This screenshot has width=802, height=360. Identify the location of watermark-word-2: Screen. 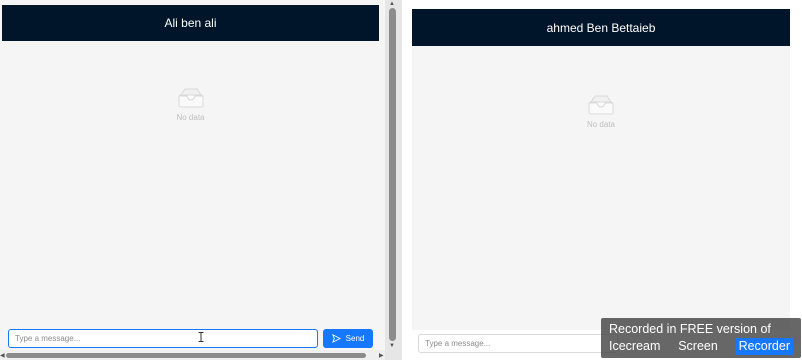
(698, 346).